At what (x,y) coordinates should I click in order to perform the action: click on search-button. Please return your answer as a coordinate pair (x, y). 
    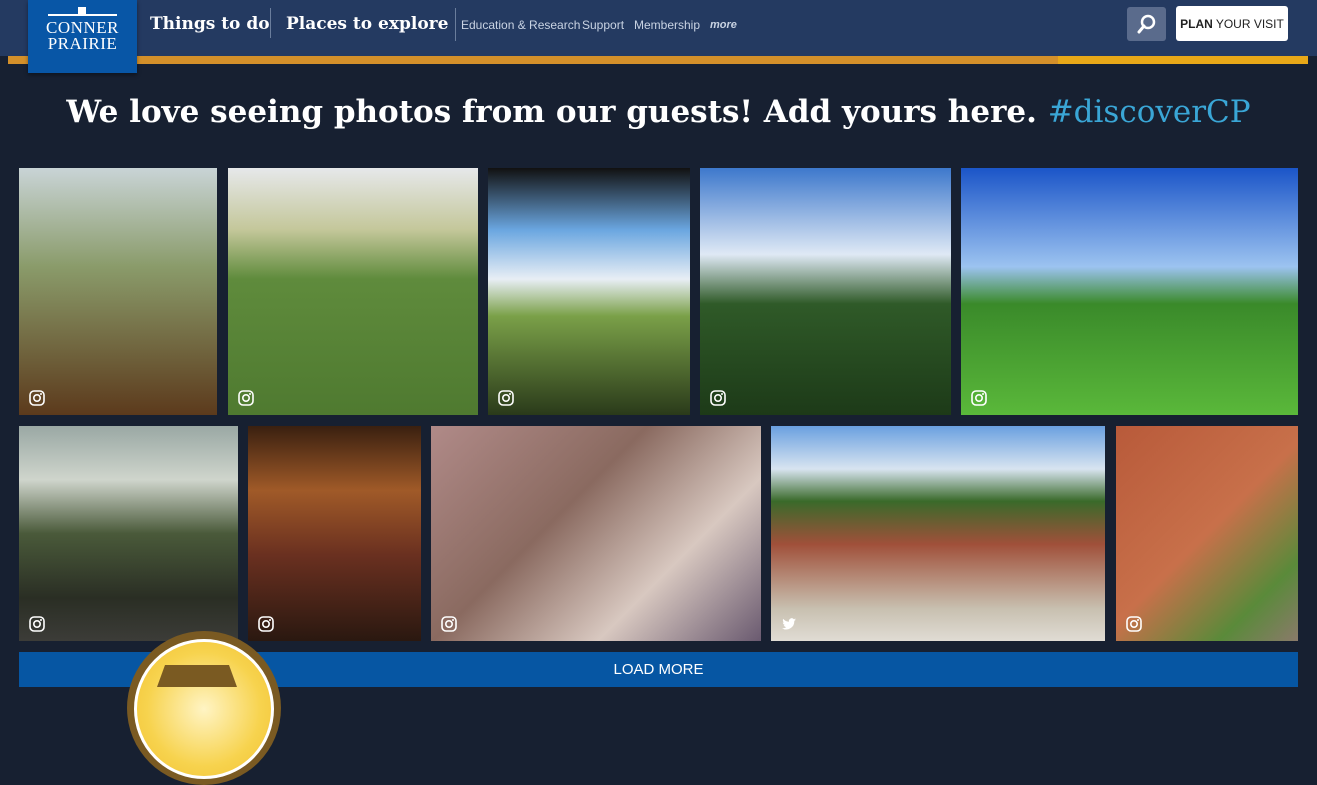
    Looking at the image, I should click on (1146, 24).